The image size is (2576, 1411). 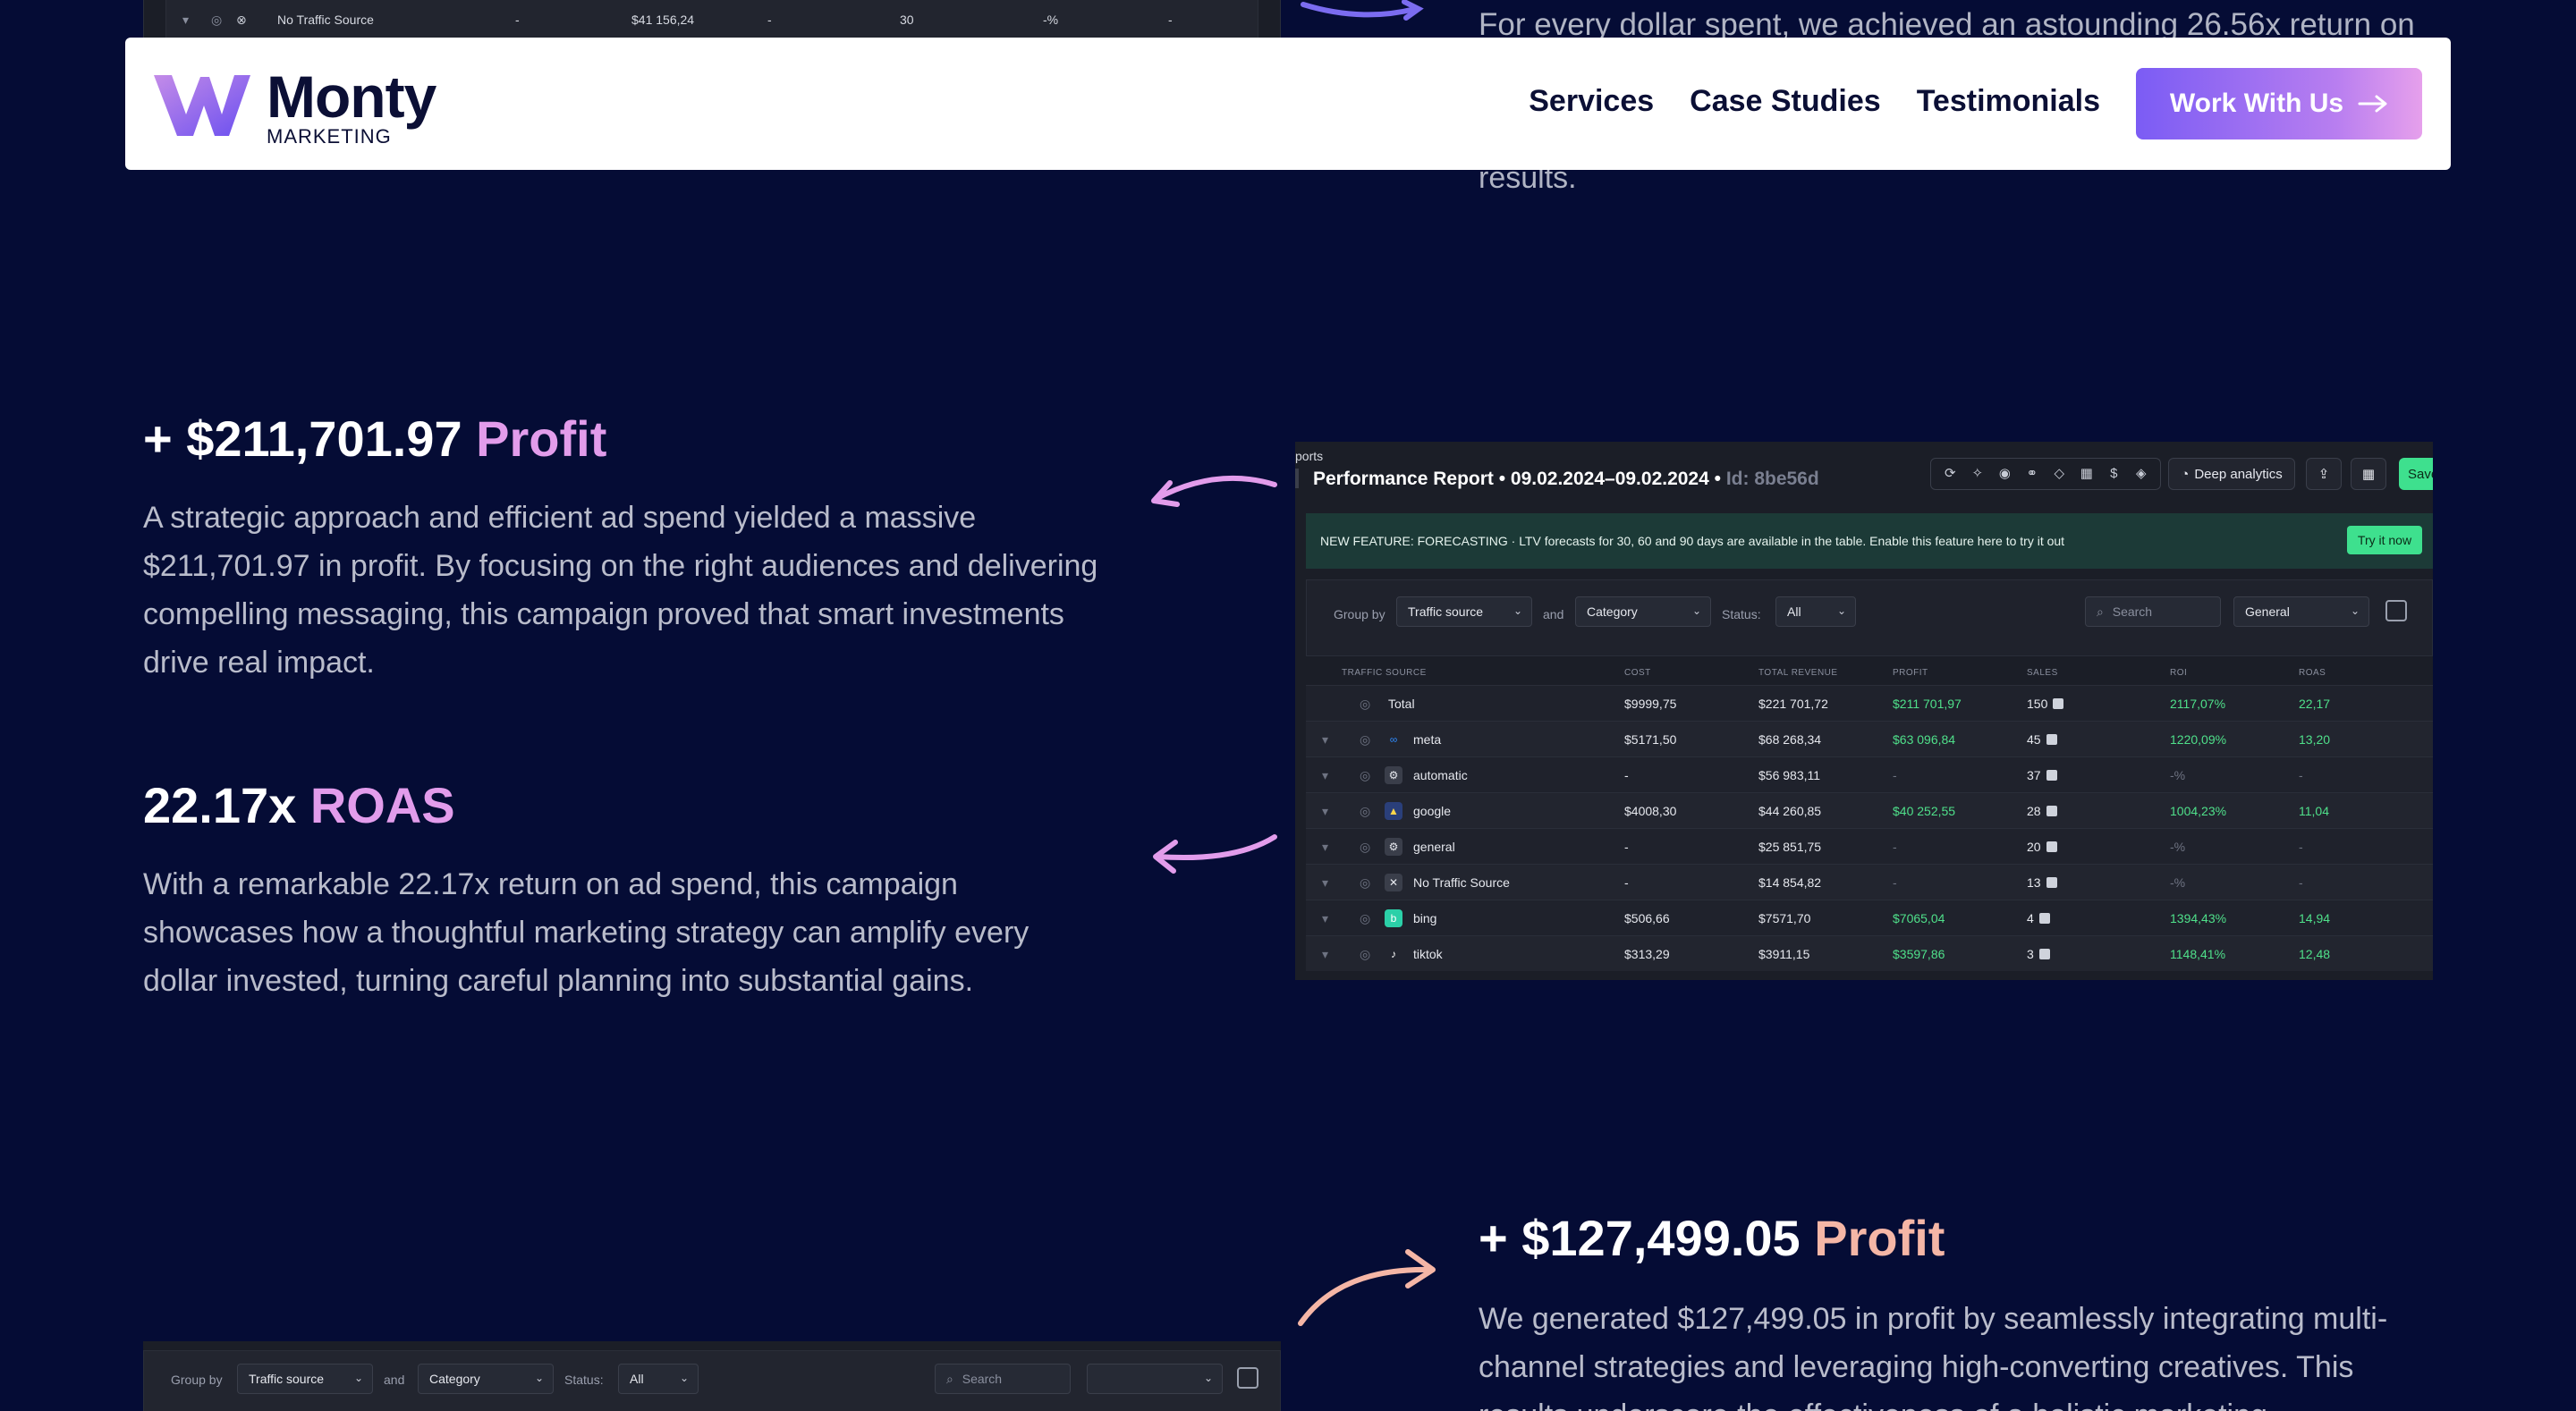 I want to click on view-select: General ⌄, so click(x=2301, y=611).